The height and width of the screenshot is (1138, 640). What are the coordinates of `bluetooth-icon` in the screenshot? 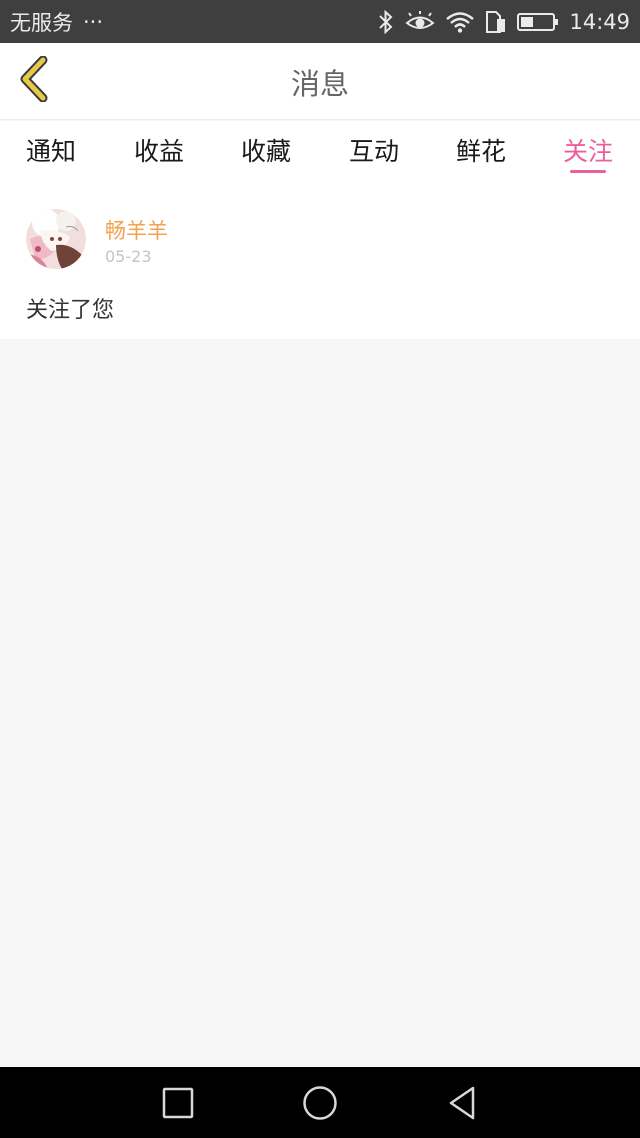 It's located at (386, 21).